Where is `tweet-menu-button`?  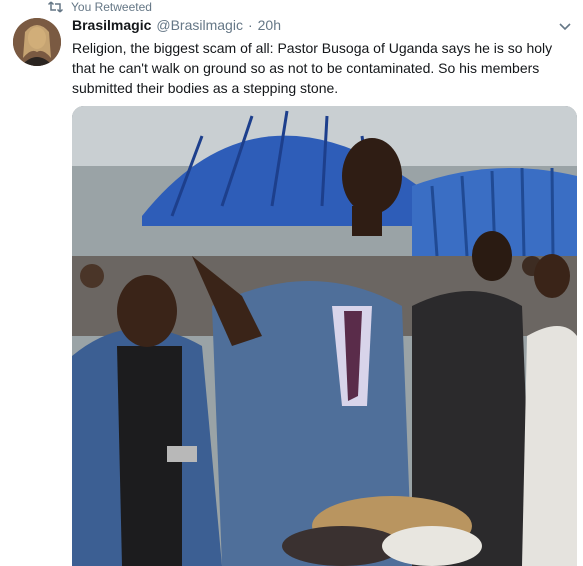
tweet-menu-button is located at coordinates (565, 27).